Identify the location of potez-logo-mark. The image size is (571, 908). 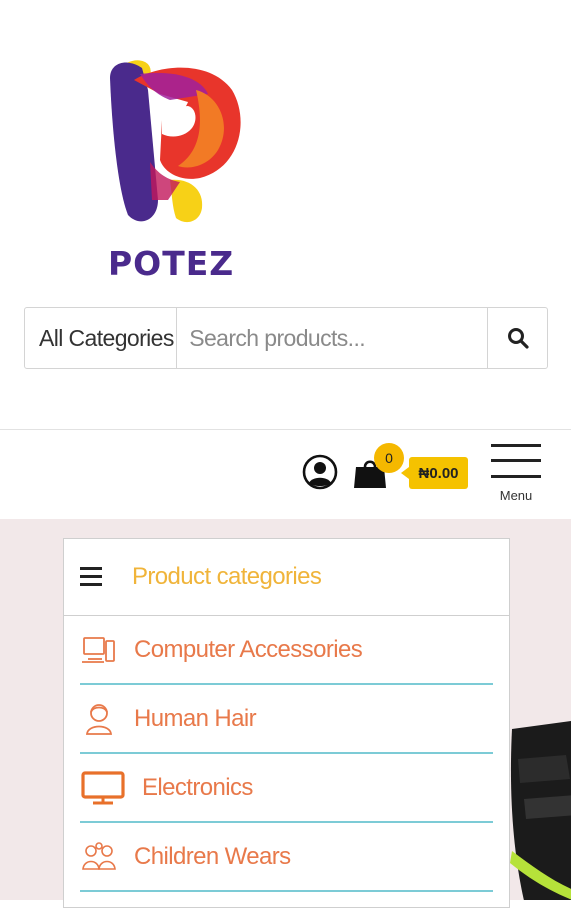
(175, 141).